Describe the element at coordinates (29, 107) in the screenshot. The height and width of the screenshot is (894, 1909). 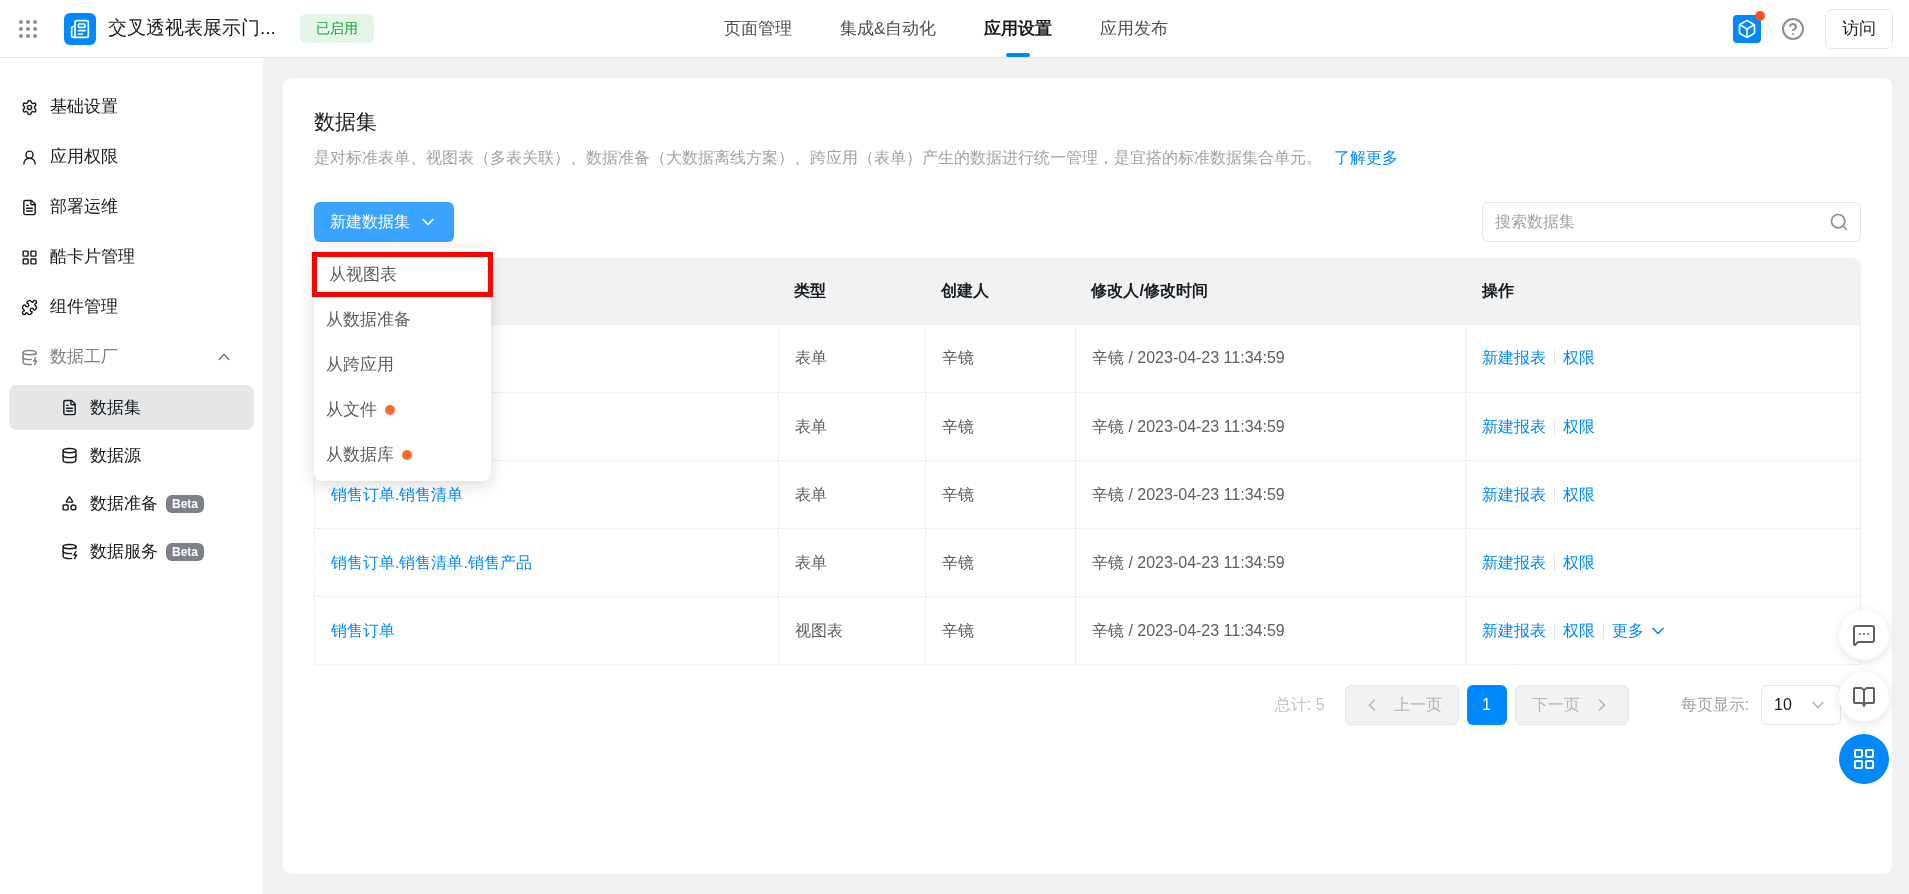
I see `gear-icon` at that location.